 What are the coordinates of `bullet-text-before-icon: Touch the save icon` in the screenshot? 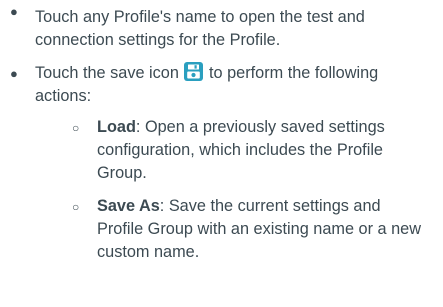 It's located at (107, 73).